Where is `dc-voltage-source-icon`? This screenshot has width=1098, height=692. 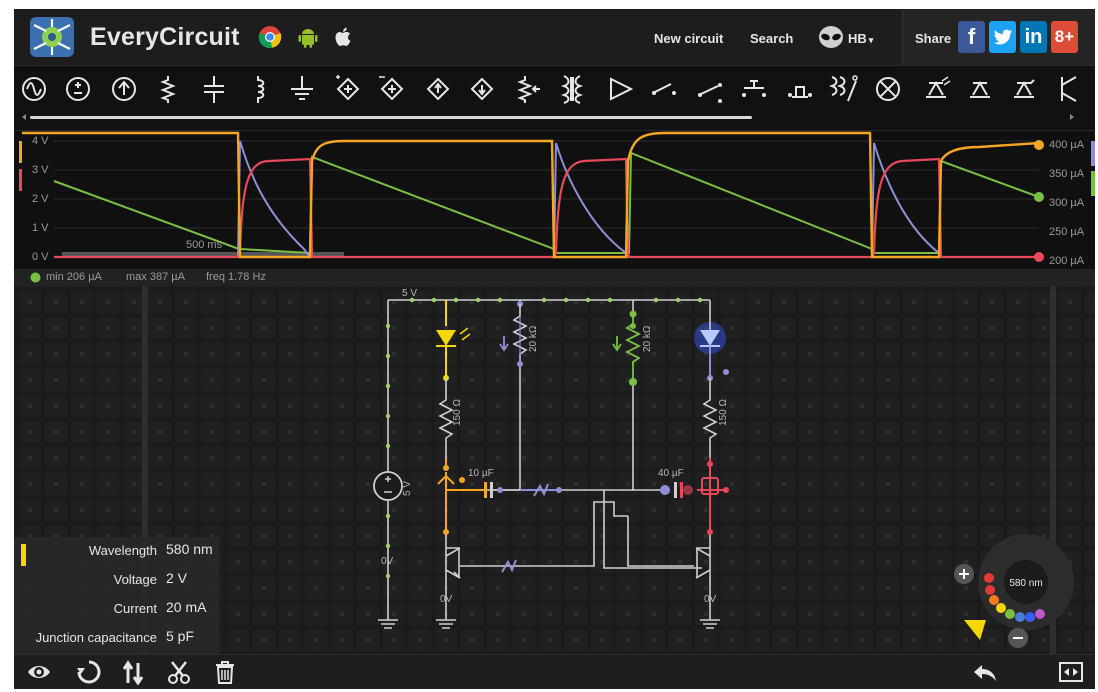 dc-voltage-source-icon is located at coordinates (78, 89).